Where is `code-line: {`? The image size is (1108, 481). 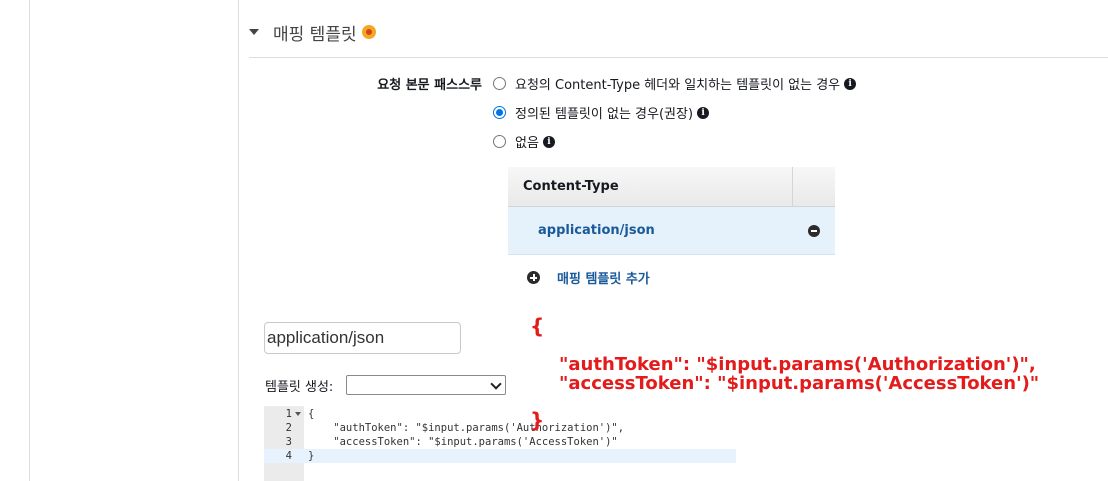
code-line: { is located at coordinates (311, 414).